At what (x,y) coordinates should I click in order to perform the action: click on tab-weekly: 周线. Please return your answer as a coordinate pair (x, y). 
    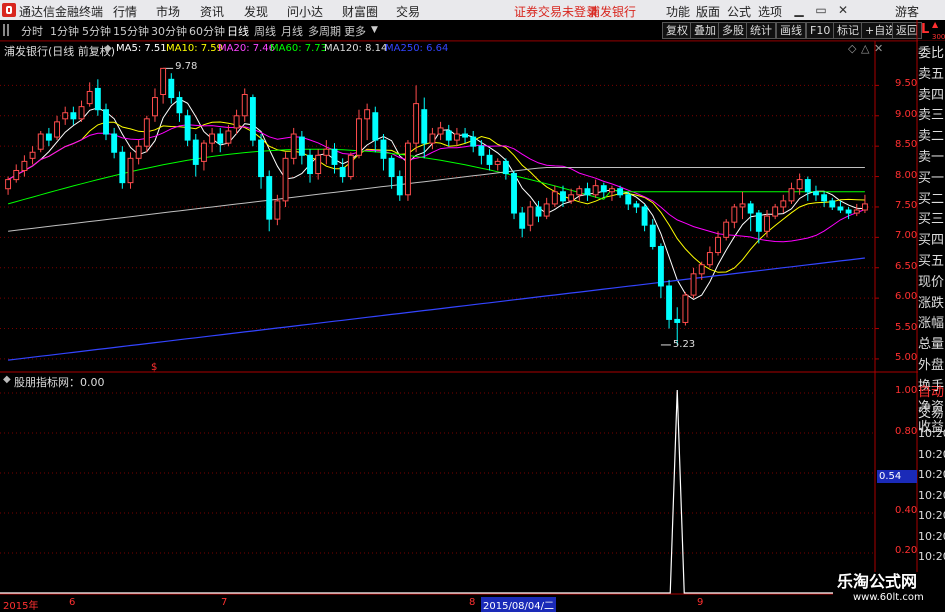
    Looking at the image, I should click on (265, 31).